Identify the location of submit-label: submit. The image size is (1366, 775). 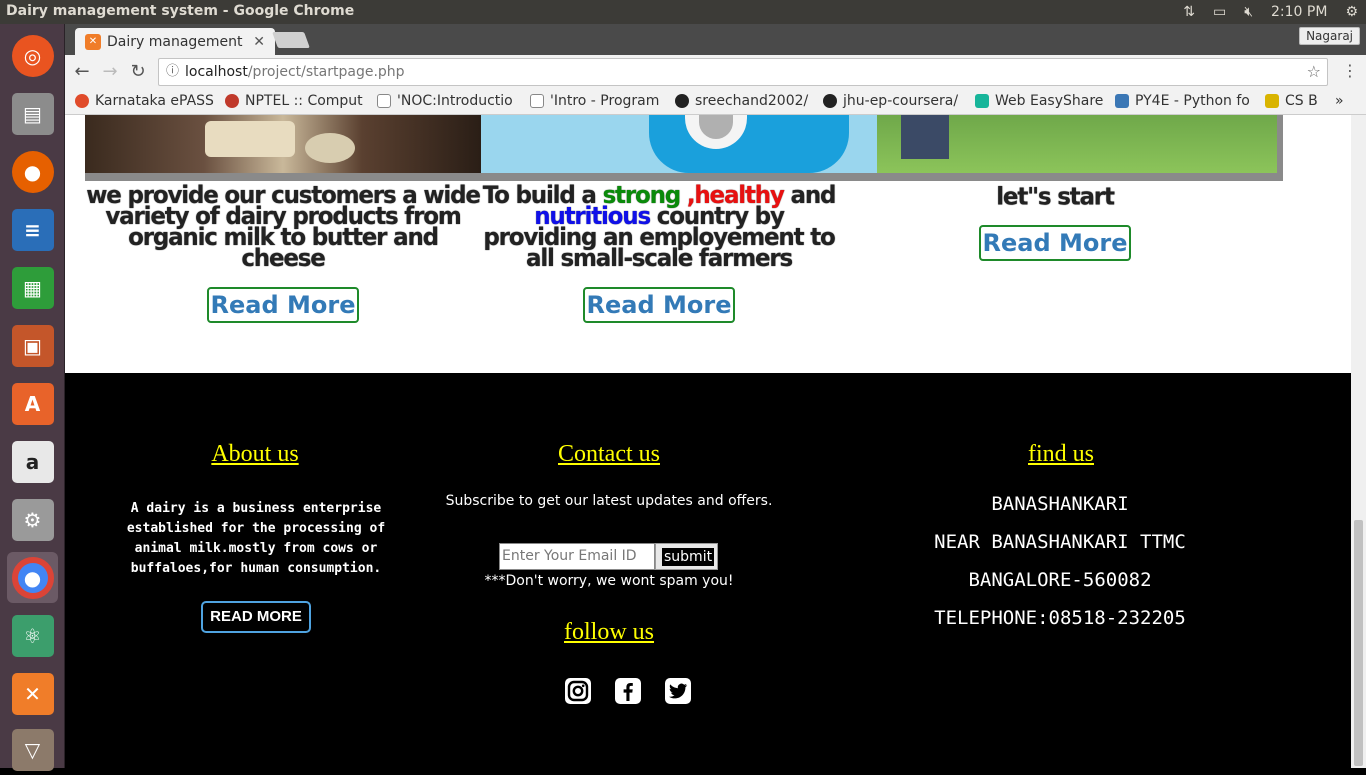
(688, 557).